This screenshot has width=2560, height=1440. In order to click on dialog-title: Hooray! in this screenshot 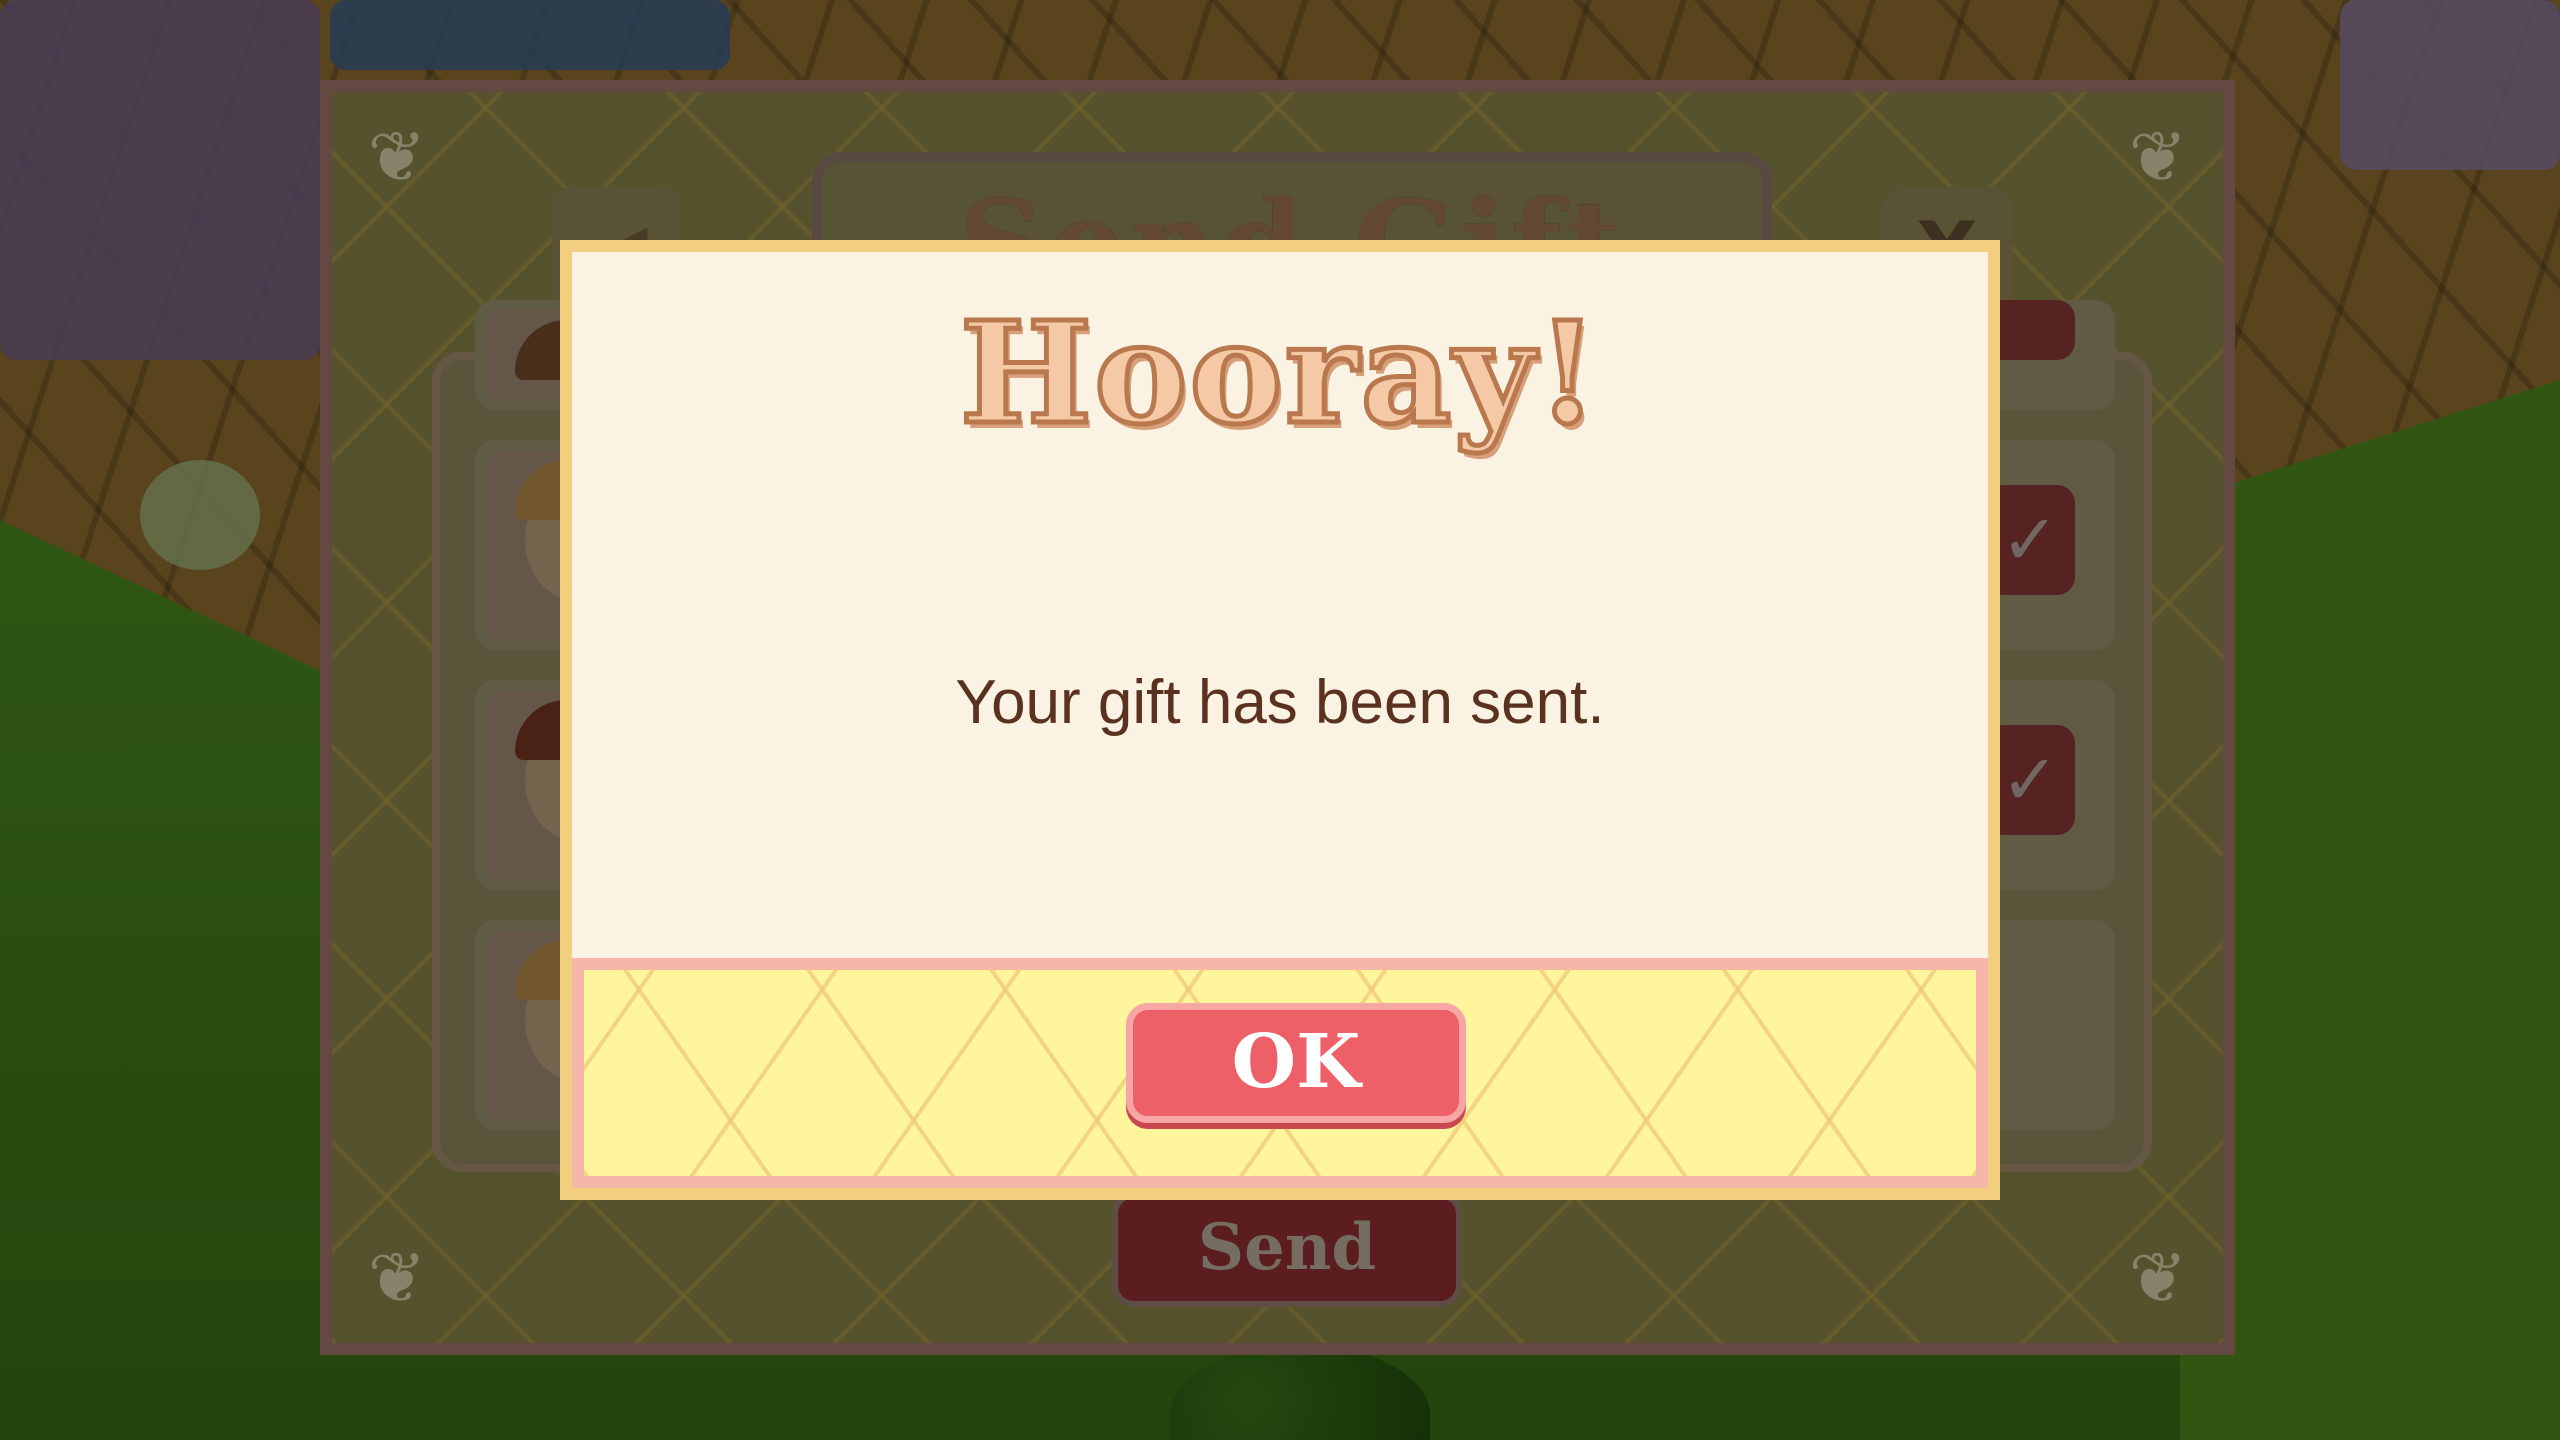, I will do `click(1279, 374)`.